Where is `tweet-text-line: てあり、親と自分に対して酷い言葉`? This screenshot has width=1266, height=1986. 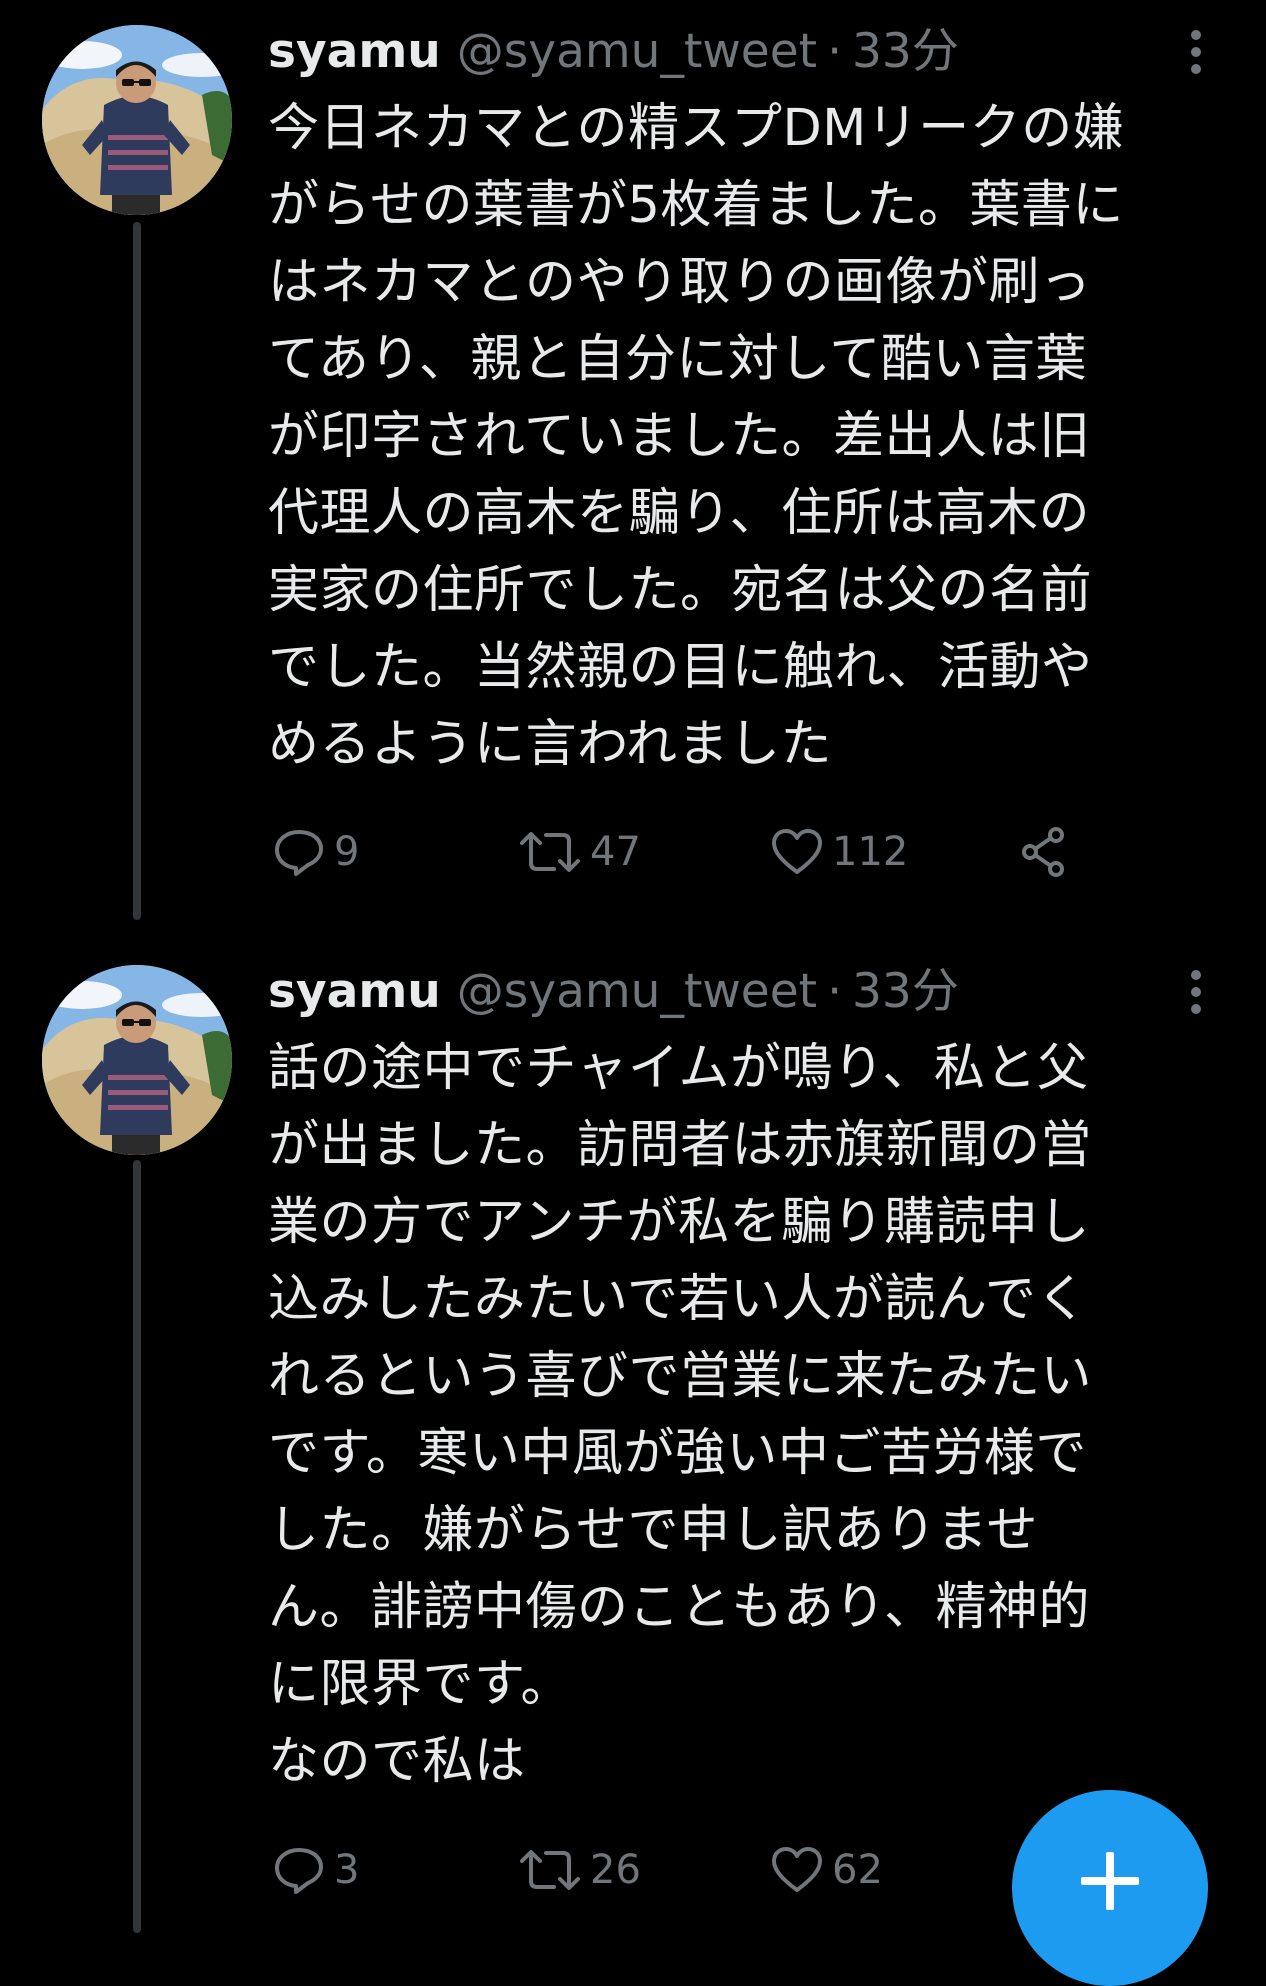
tweet-text-line: てあり、親と自分に対して酷い言葉 is located at coordinates (677, 359).